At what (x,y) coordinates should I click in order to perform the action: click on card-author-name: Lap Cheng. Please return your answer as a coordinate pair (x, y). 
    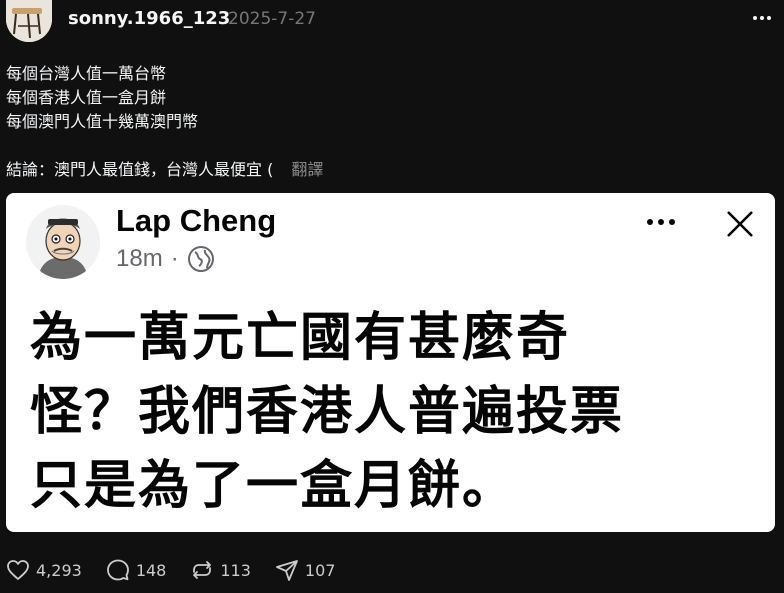
    Looking at the image, I should click on (196, 220).